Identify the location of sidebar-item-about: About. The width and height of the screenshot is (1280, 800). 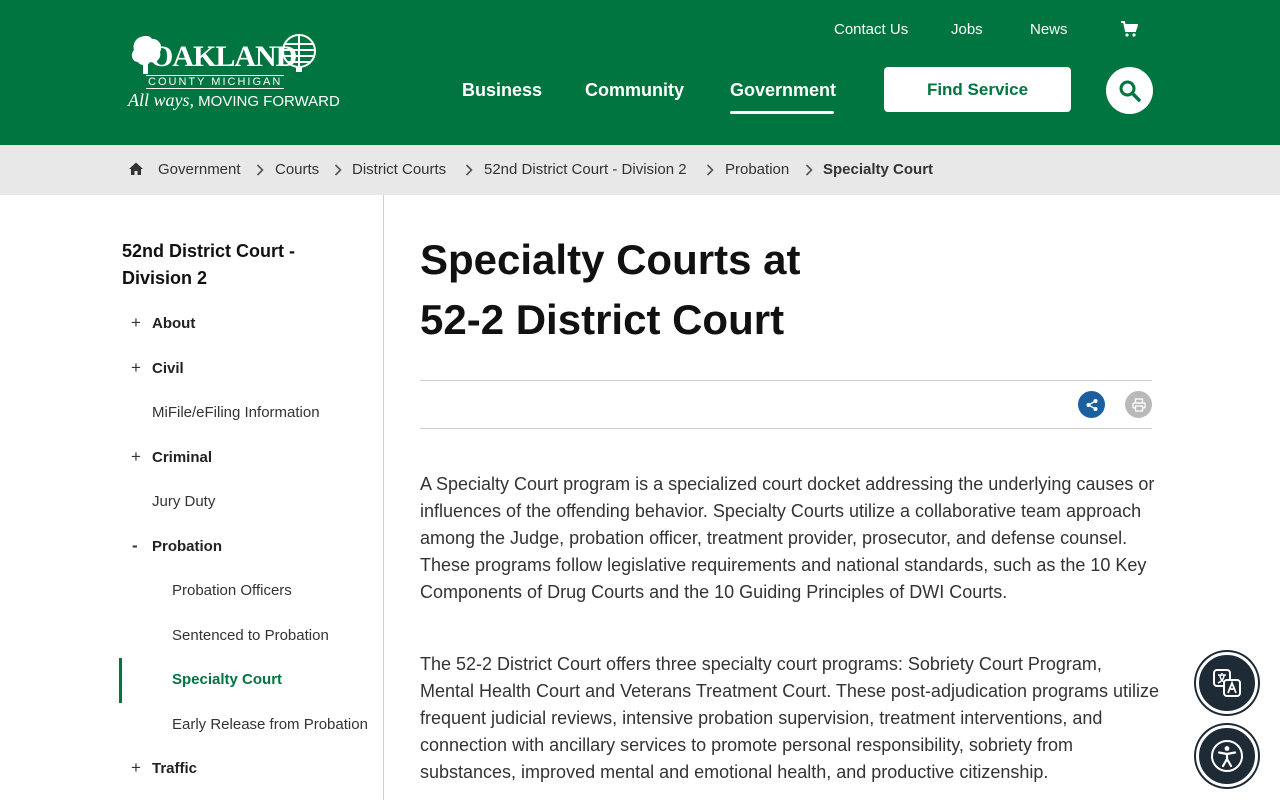
(173, 324).